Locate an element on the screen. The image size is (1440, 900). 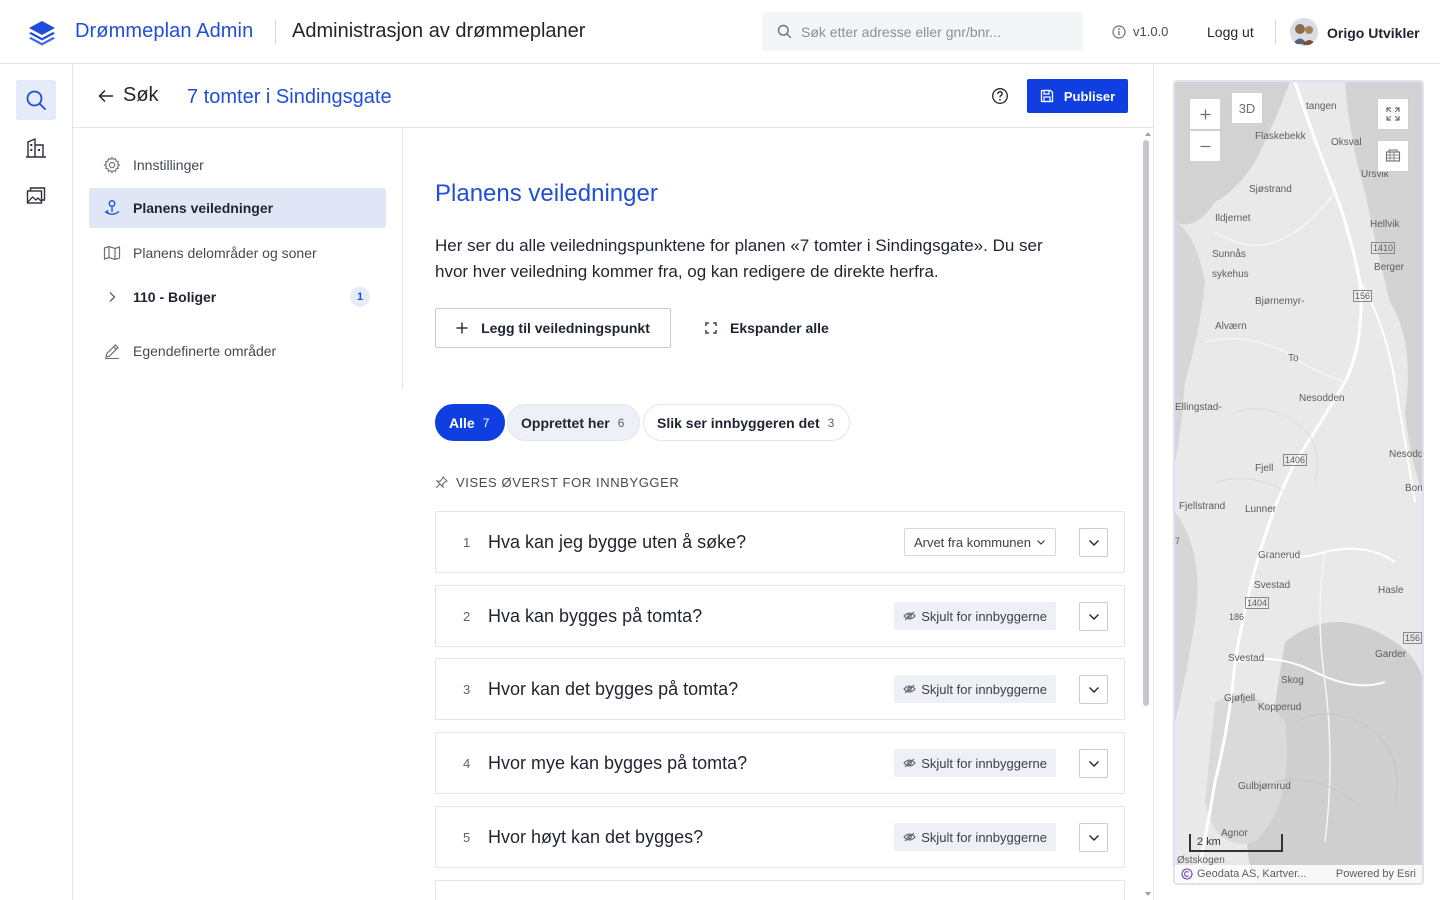
filter-count: 7 is located at coordinates (486, 422).